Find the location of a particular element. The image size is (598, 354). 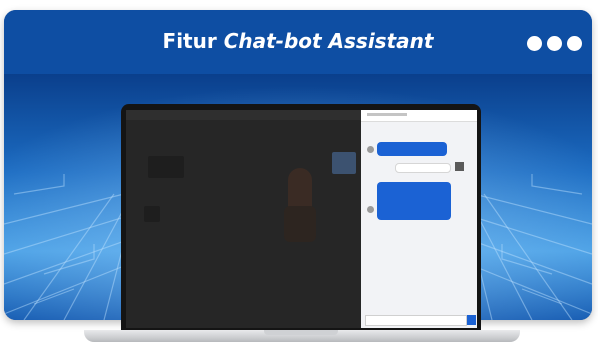

more-dots-icon is located at coordinates (554, 43).